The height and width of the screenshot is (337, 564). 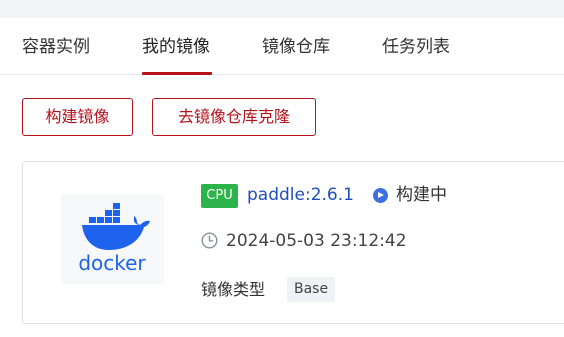 What do you see at coordinates (209, 240) in the screenshot?
I see `clock-icon` at bounding box center [209, 240].